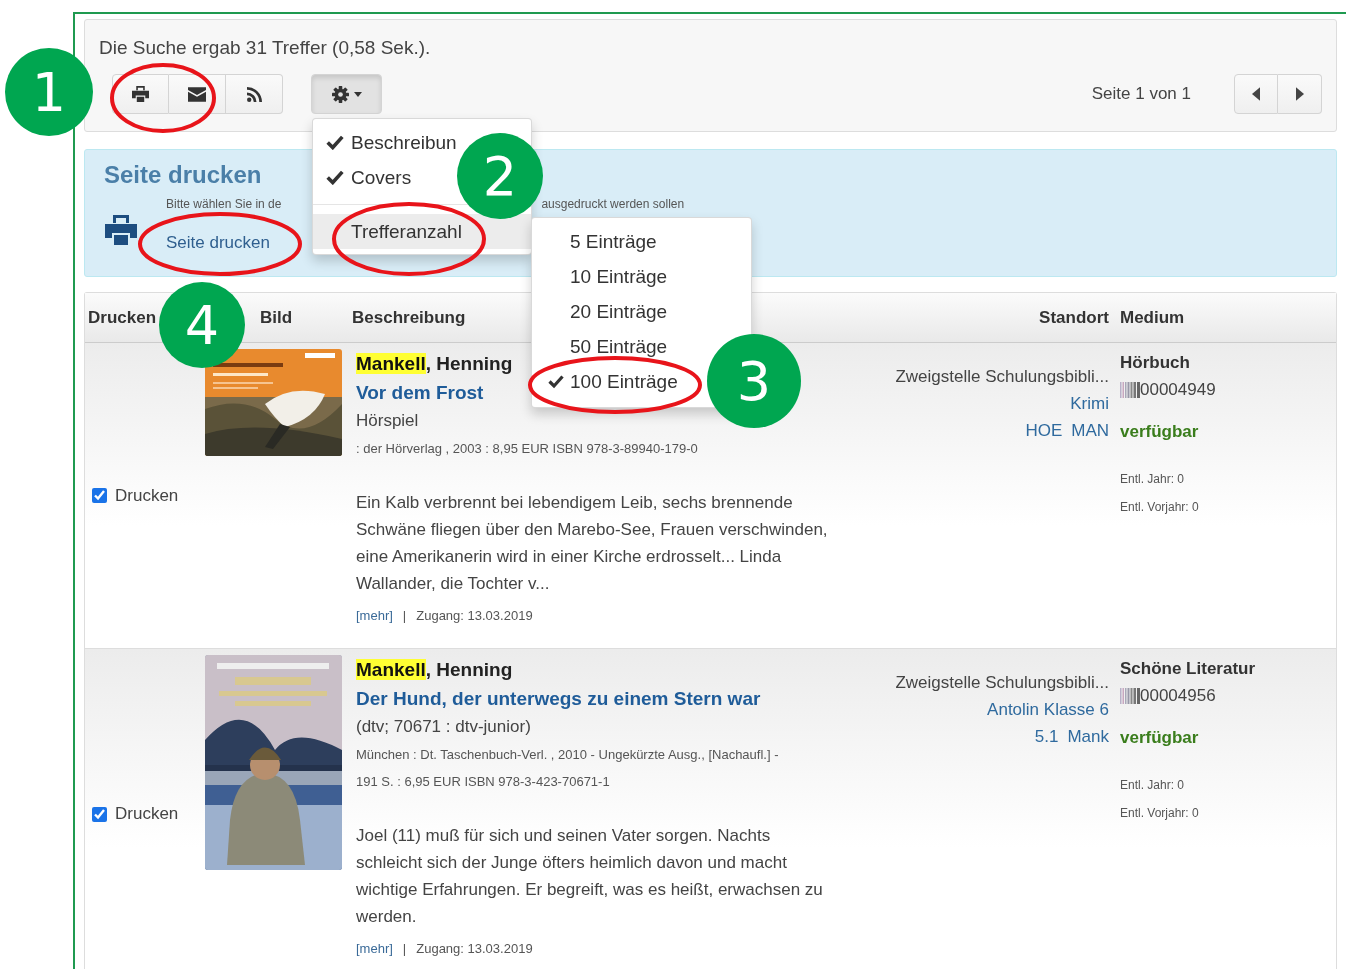  What do you see at coordinates (1088, 737) in the screenshot?
I see `shelfmark: Mank` at bounding box center [1088, 737].